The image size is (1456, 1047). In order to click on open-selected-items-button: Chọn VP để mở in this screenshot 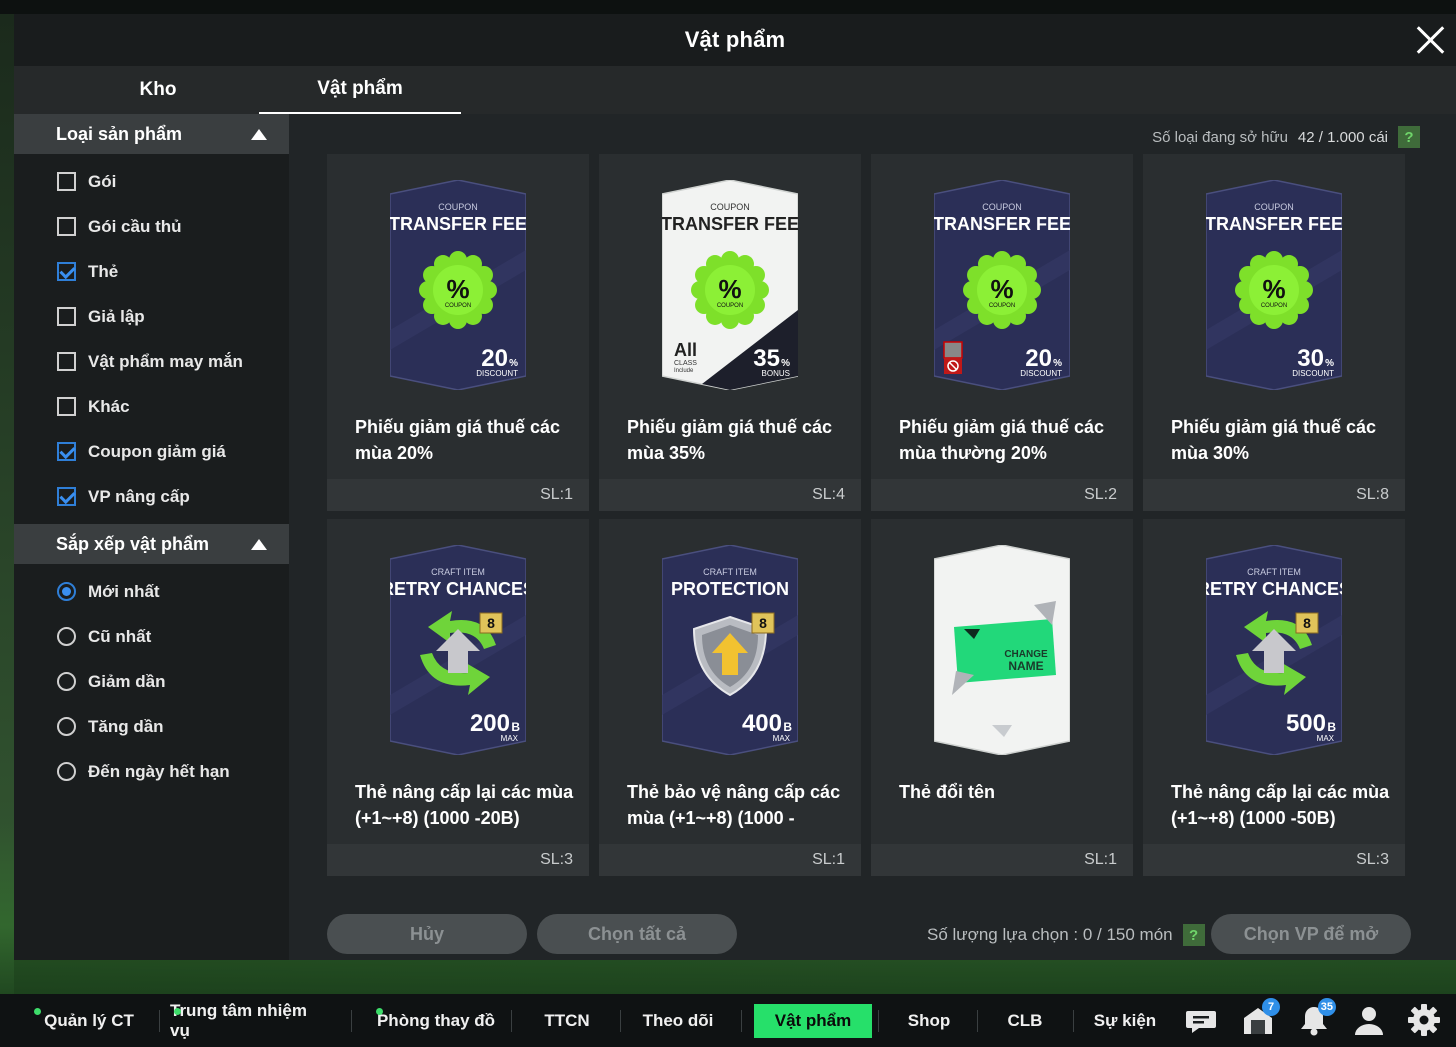, I will do `click(1311, 934)`.